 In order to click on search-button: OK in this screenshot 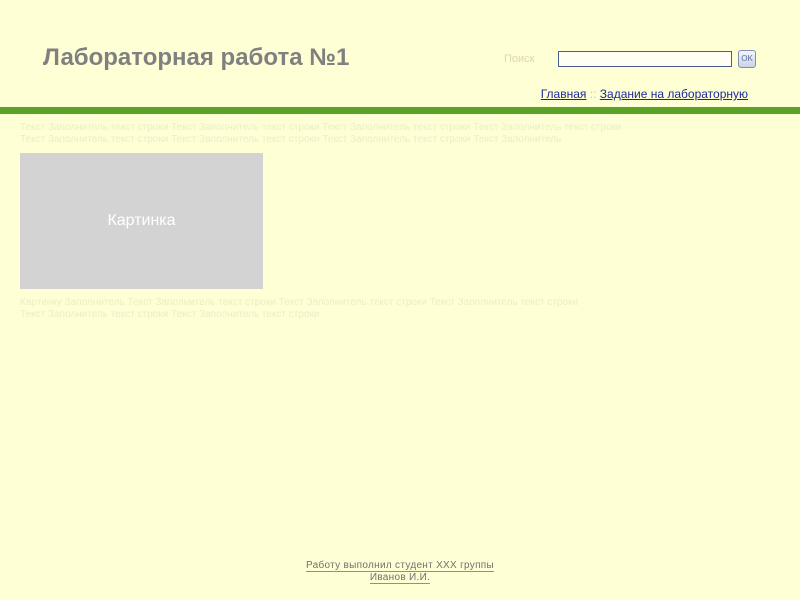, I will do `click(747, 59)`.